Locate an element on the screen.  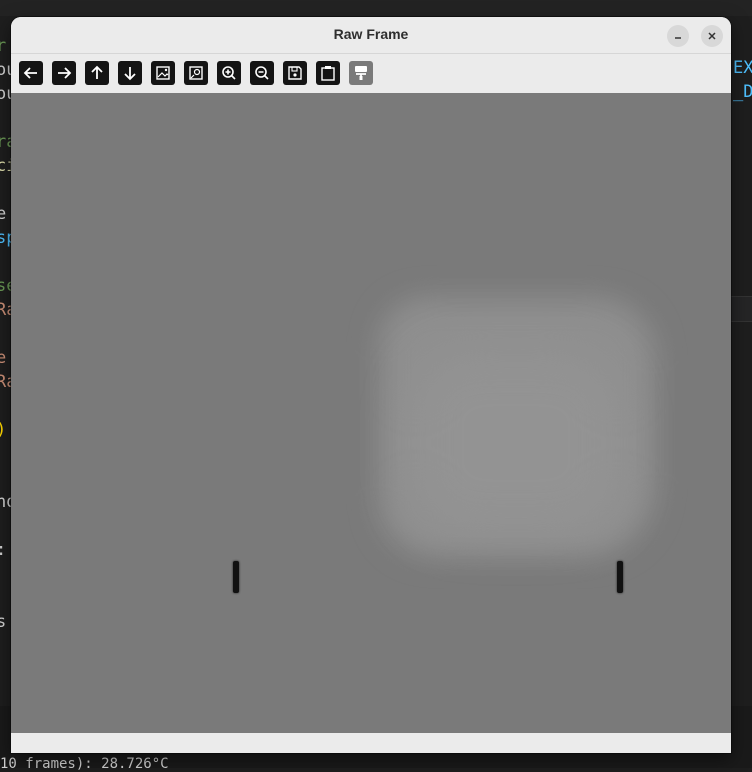
back-icon is located at coordinates (30, 73).